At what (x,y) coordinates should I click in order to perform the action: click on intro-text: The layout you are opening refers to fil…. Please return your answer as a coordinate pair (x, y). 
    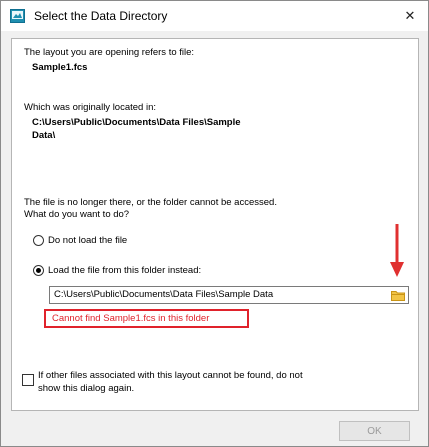
    Looking at the image, I should click on (109, 52).